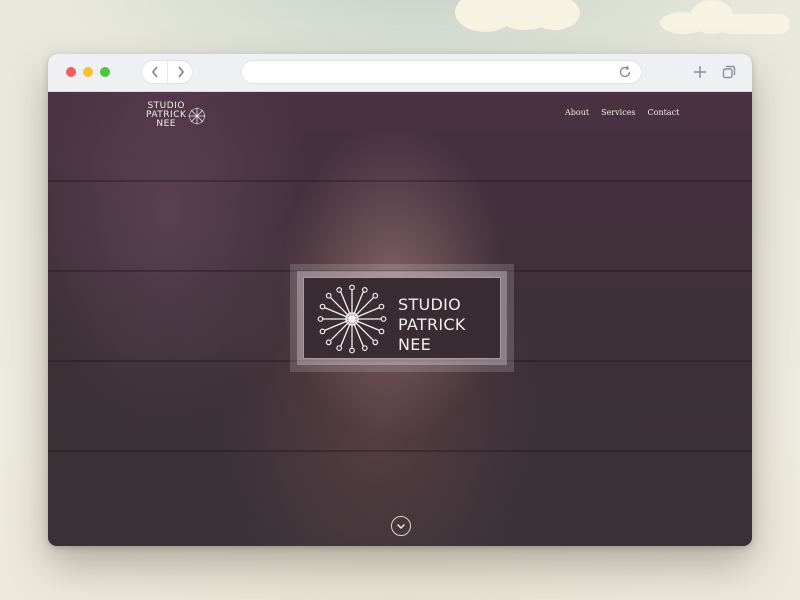  I want to click on back-button, so click(154, 72).